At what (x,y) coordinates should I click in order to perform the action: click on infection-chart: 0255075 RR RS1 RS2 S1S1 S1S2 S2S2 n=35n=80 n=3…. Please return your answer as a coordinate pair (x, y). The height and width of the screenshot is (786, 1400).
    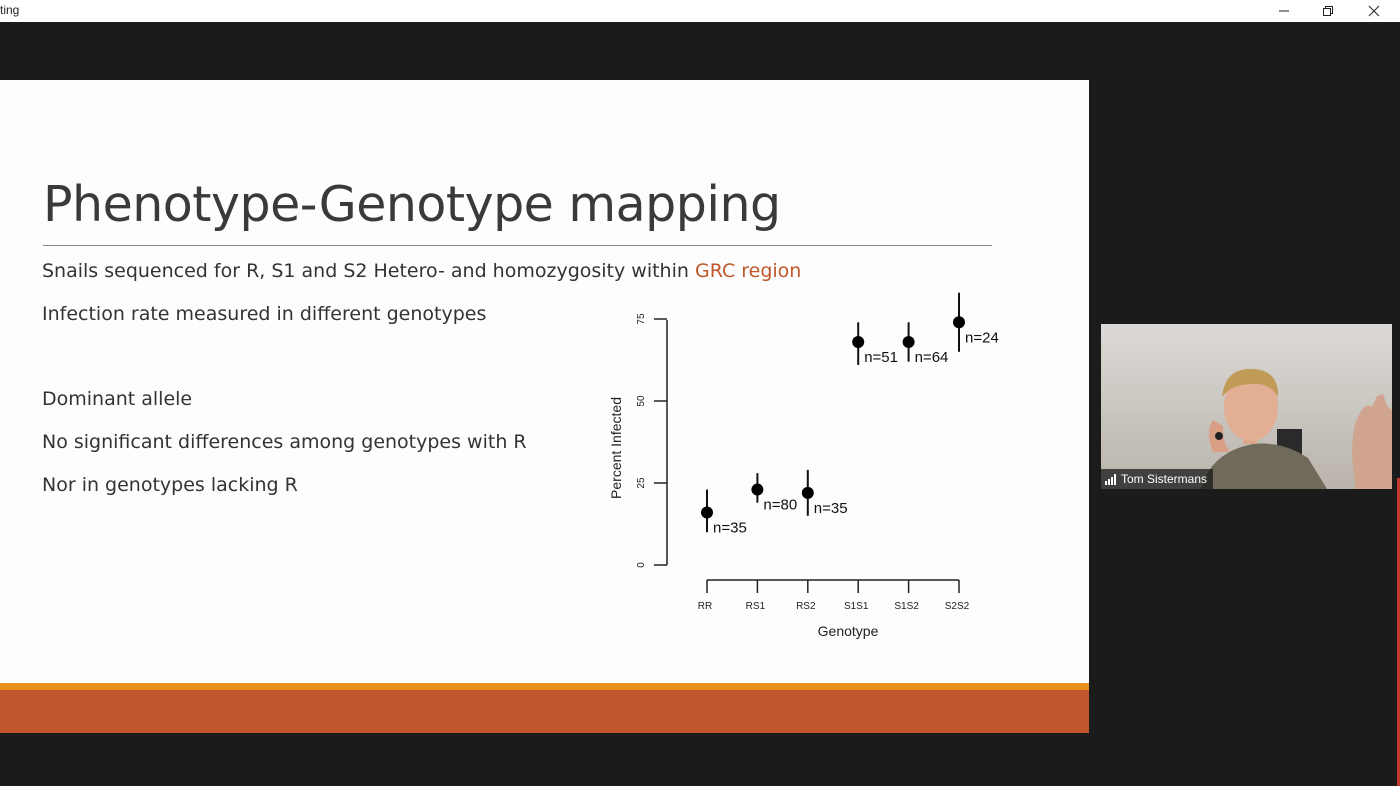
    Looking at the image, I should click on (803, 465).